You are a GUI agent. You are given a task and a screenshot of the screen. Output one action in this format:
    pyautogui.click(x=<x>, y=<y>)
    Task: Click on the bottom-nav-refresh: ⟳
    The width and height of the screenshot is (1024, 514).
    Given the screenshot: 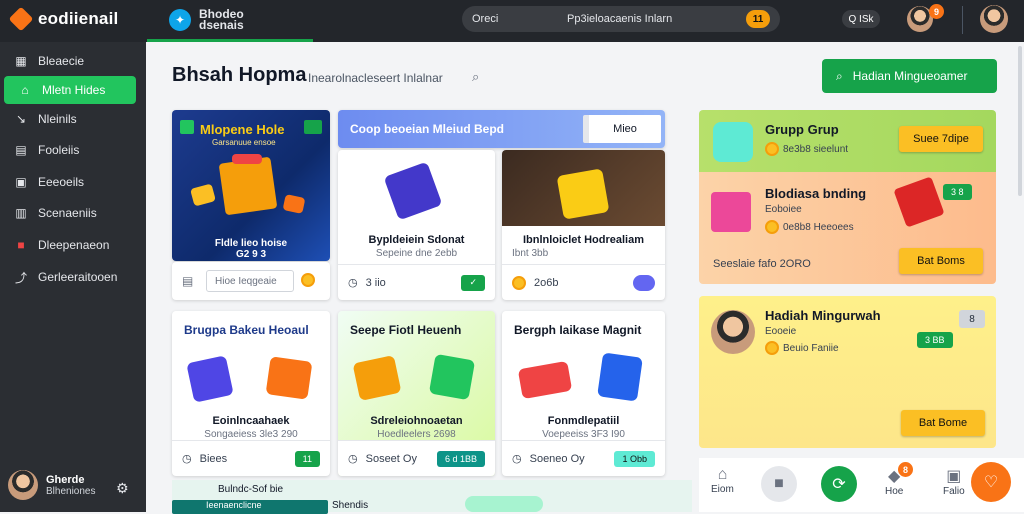 What is the action you would take?
    pyautogui.click(x=839, y=484)
    